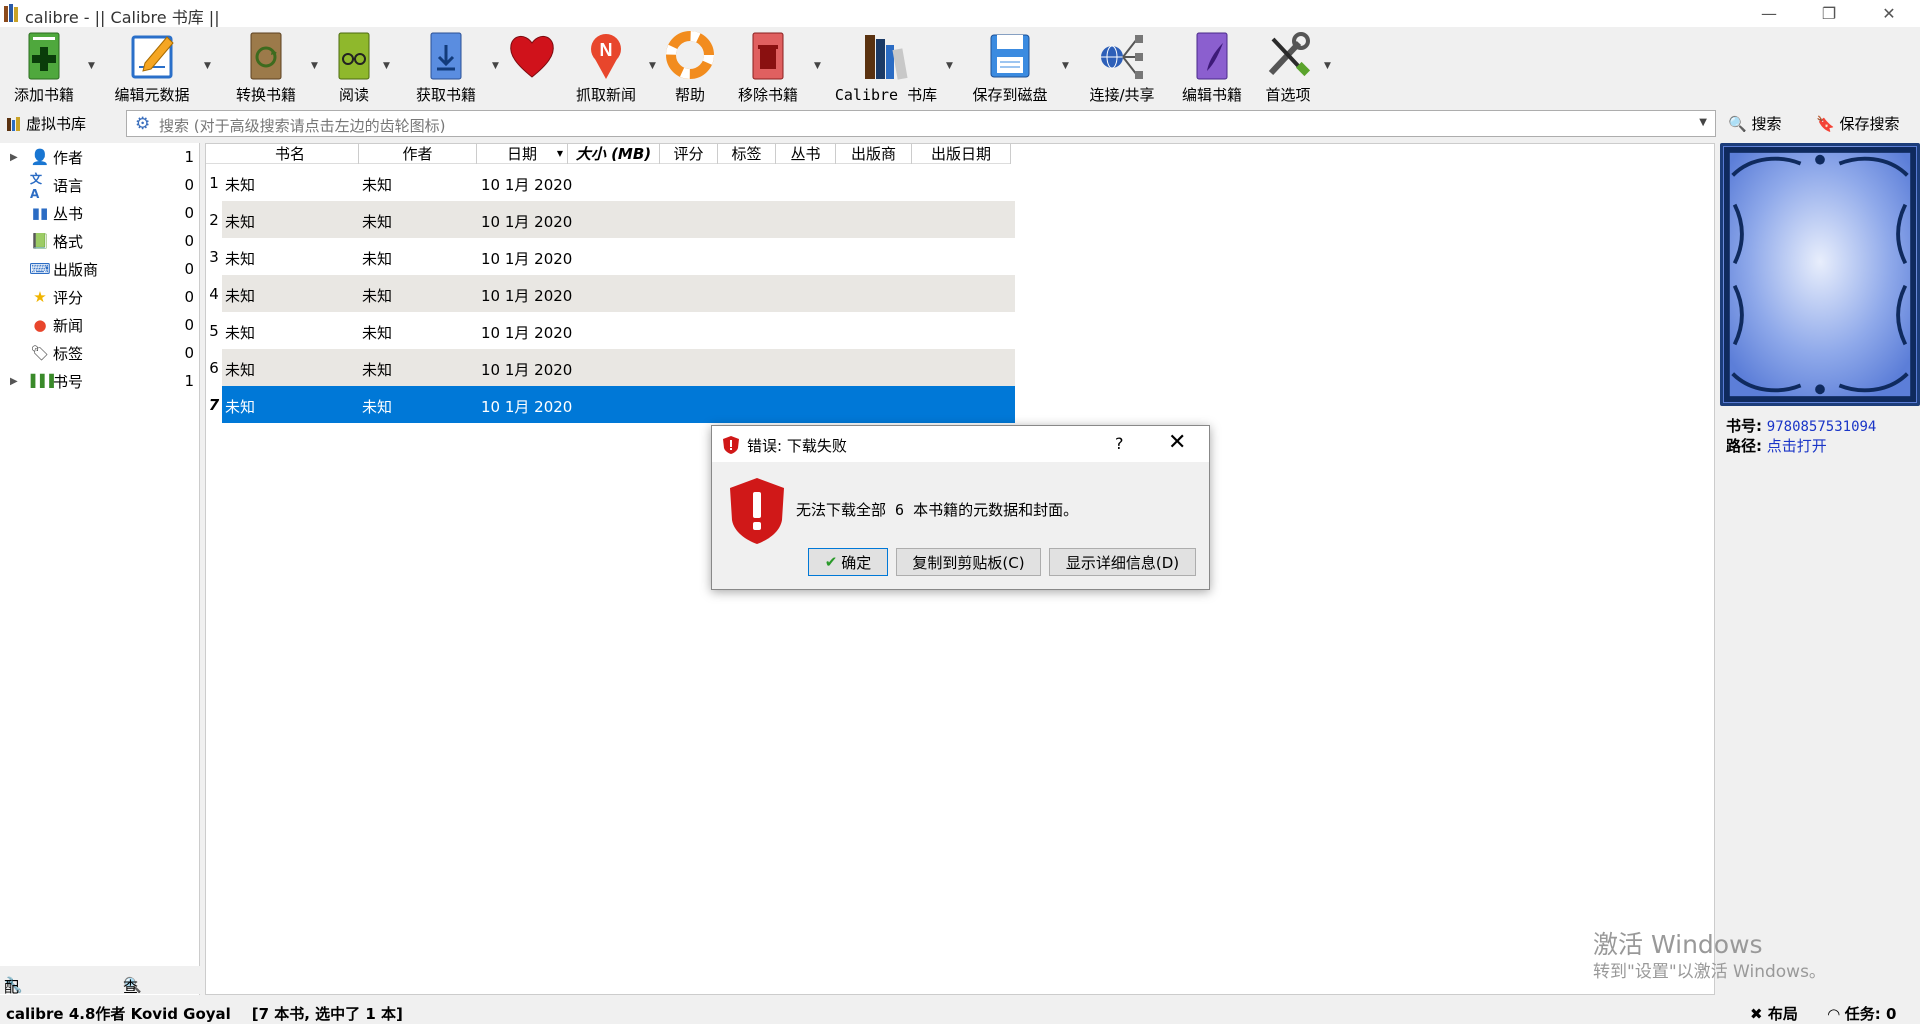  I want to click on layout-icon: ✖, so click(1756, 1014).